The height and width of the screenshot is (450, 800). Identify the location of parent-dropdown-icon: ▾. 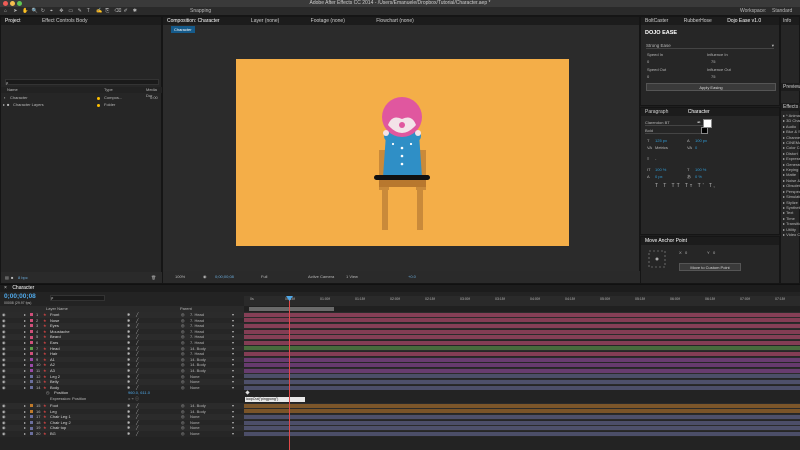
(233, 434).